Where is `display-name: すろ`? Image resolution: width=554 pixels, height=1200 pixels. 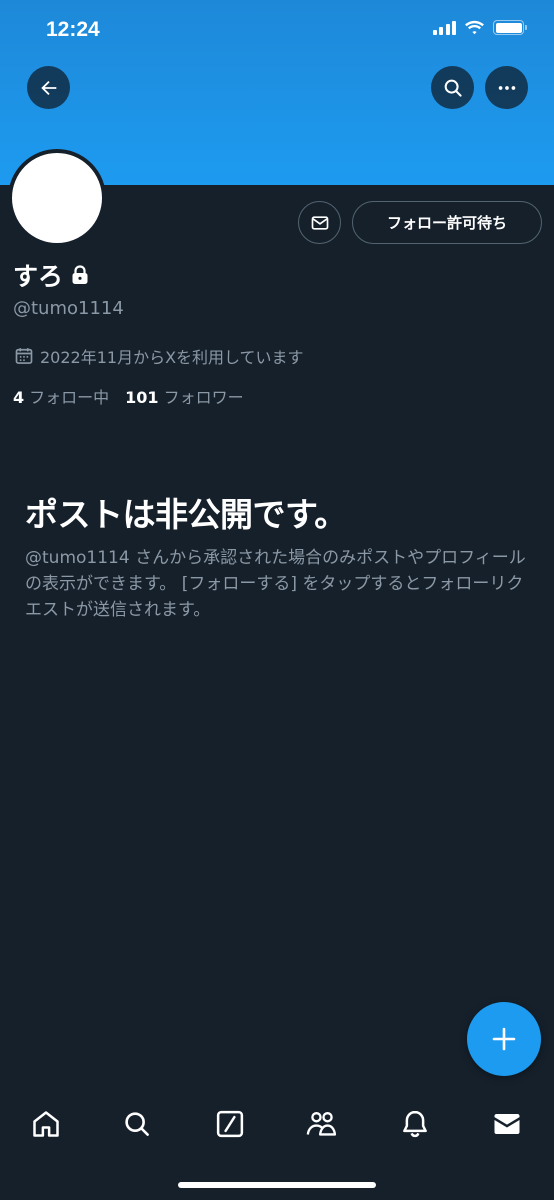 display-name: すろ is located at coordinates (51, 275).